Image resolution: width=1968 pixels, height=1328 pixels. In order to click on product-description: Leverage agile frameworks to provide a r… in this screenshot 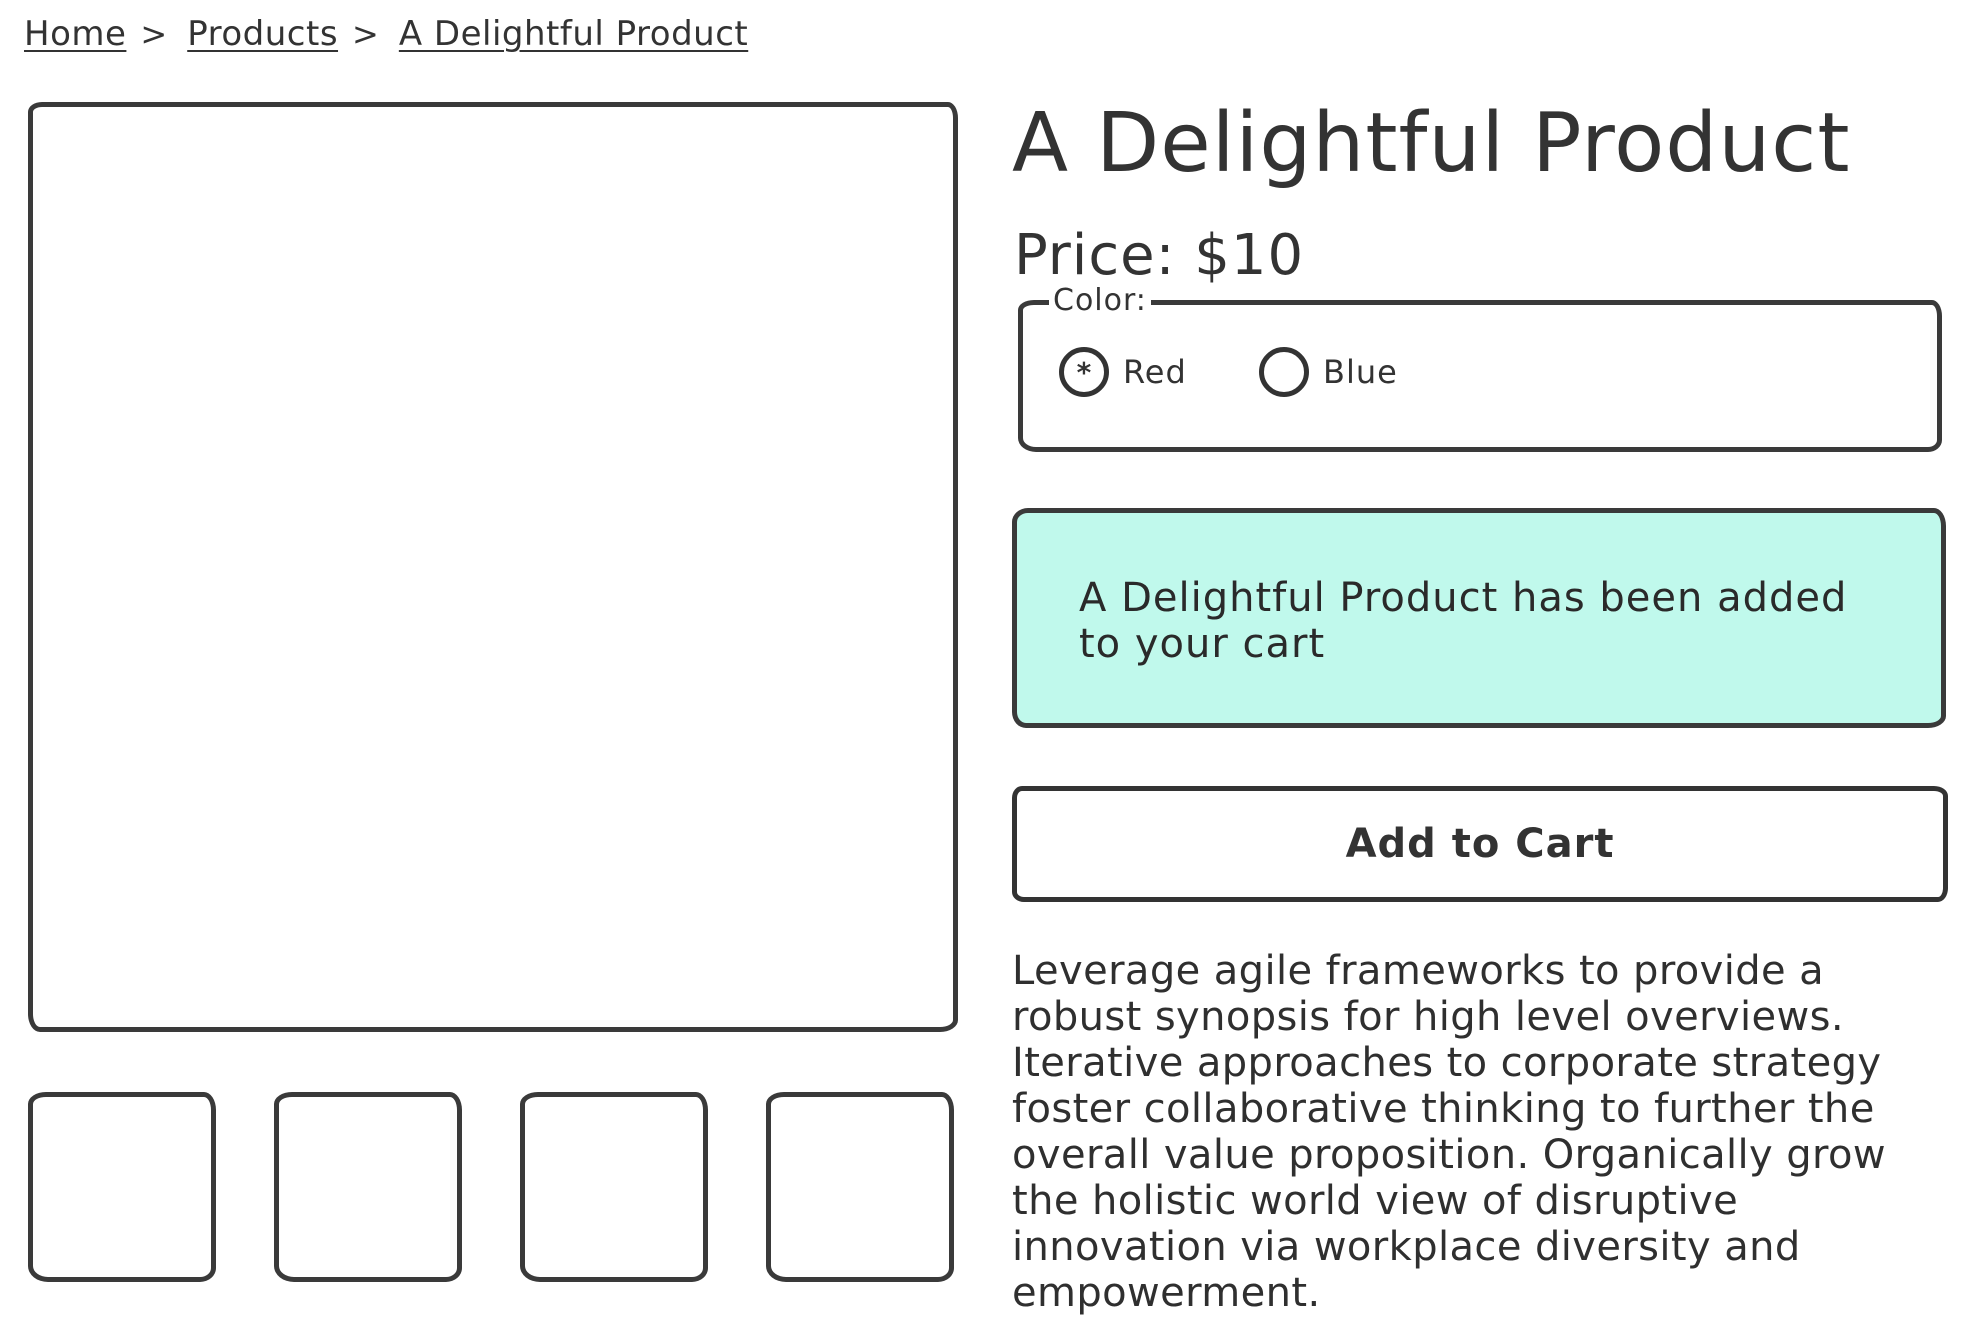, I will do `click(1449, 1132)`.